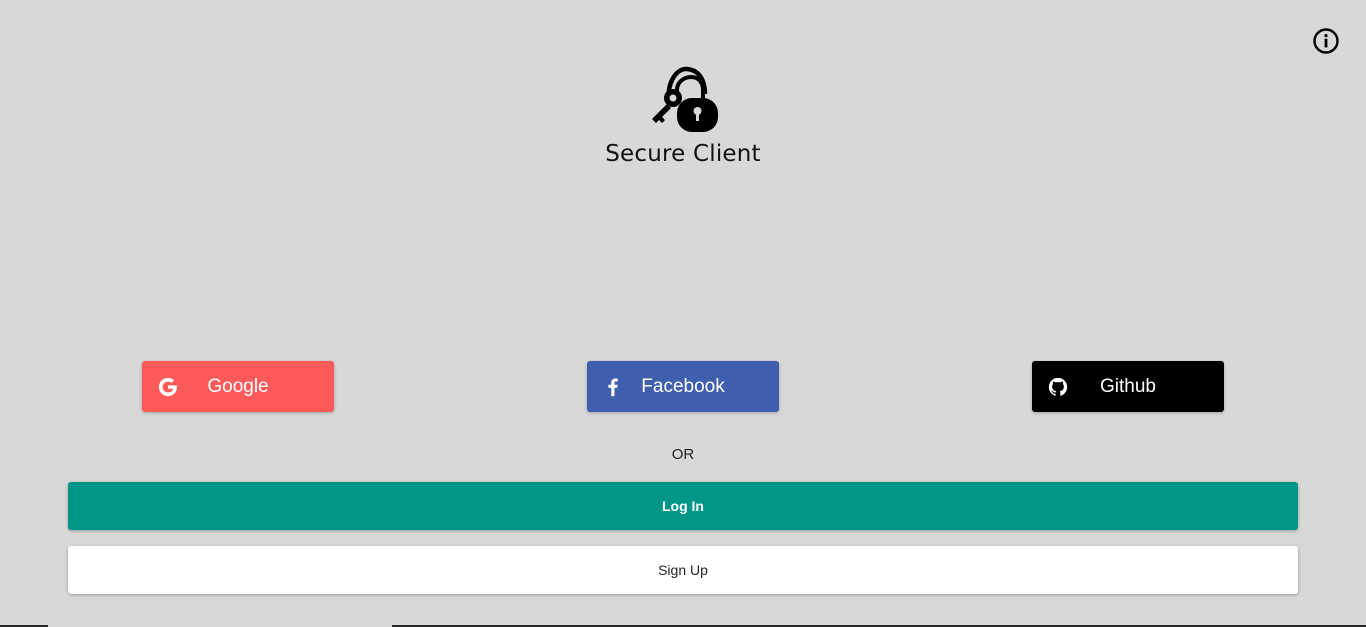 The image size is (1366, 627). I want to click on app-title: Secure Client, so click(683, 154).